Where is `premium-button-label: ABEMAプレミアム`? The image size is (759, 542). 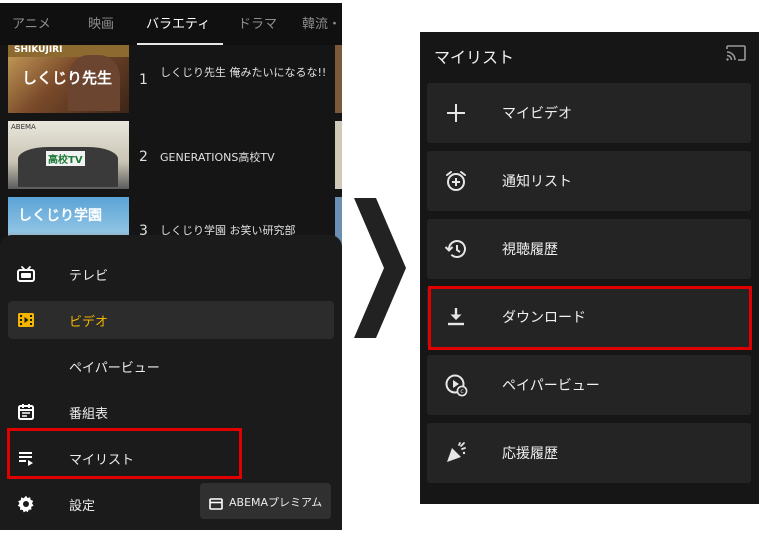 premium-button-label: ABEMAプレミアム is located at coordinates (276, 502).